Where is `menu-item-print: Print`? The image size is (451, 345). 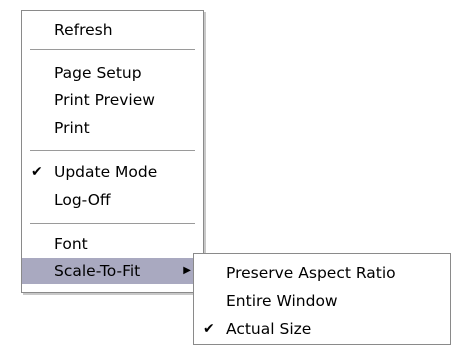 menu-item-print: Print is located at coordinates (112, 128).